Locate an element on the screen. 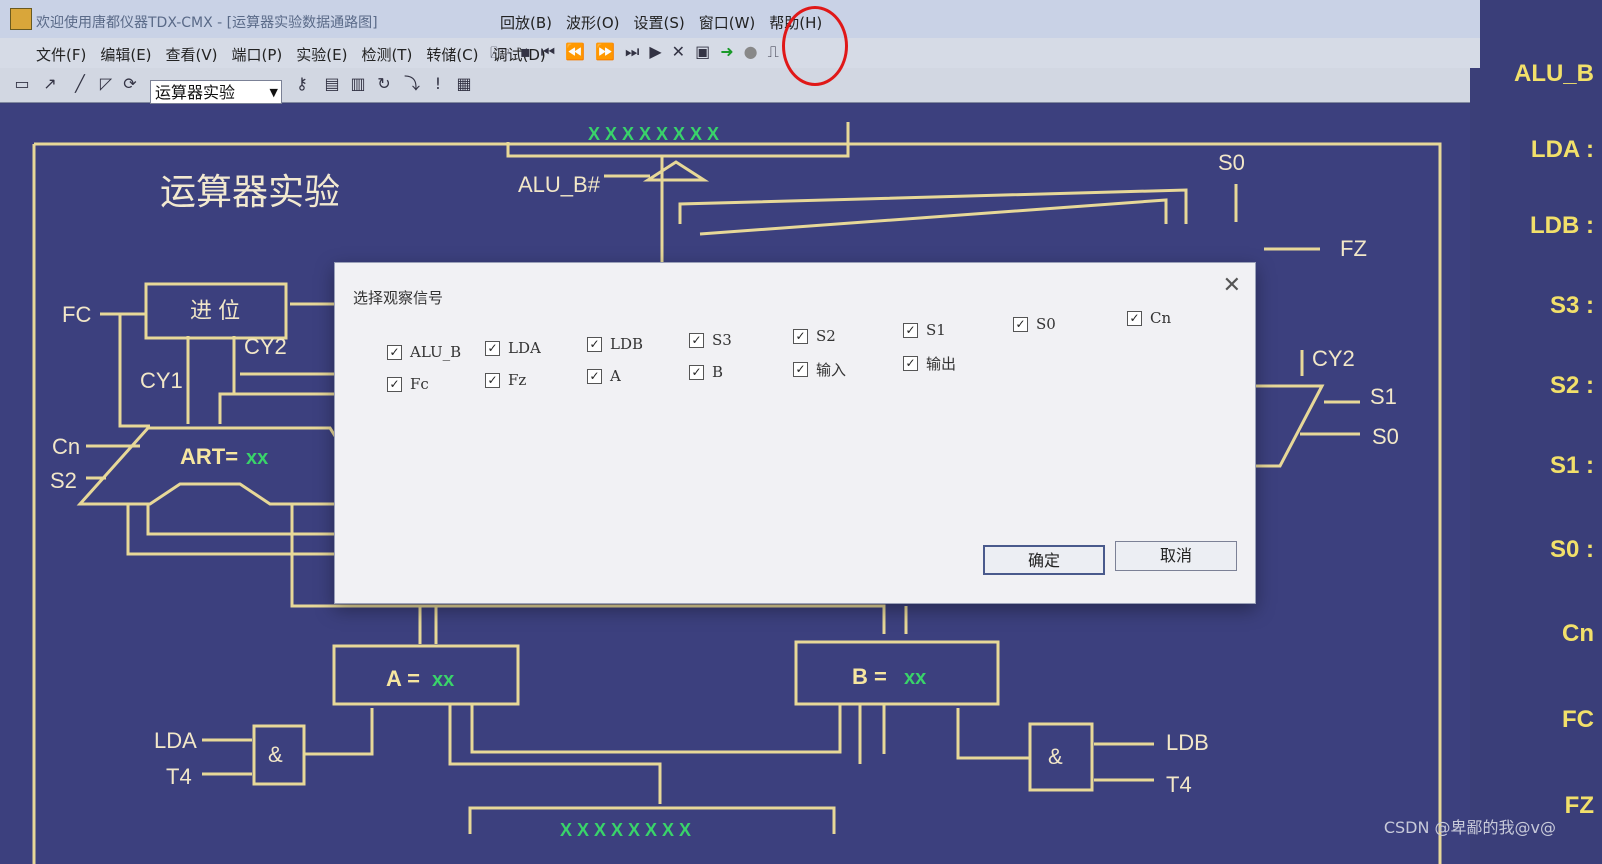  menu-settings: 设置(S) is located at coordinates (659, 22).